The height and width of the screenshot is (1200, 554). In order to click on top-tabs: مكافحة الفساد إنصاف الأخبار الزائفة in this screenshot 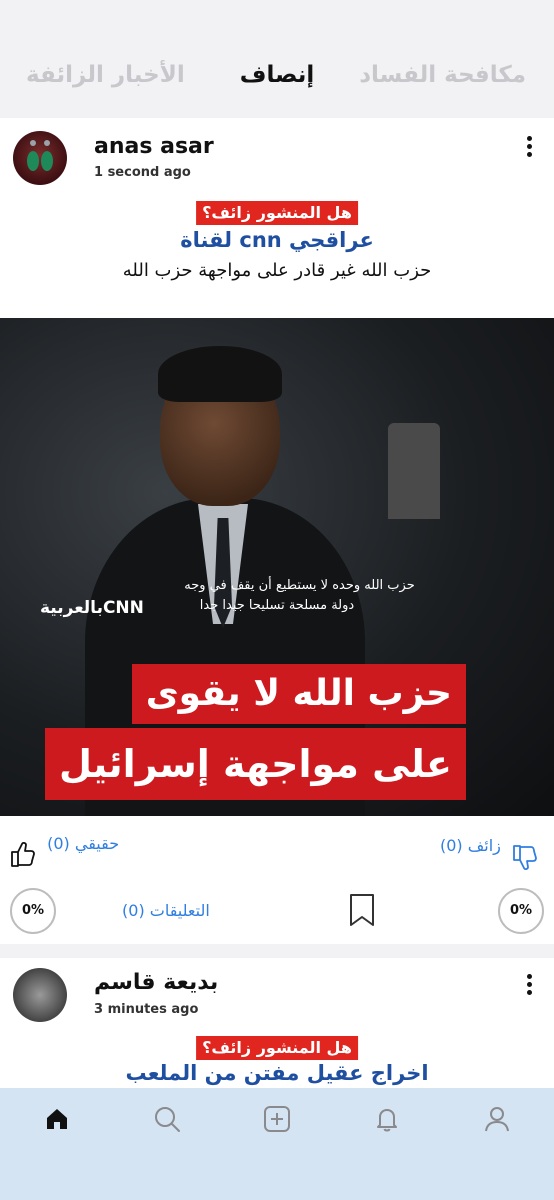, I will do `click(277, 87)`.